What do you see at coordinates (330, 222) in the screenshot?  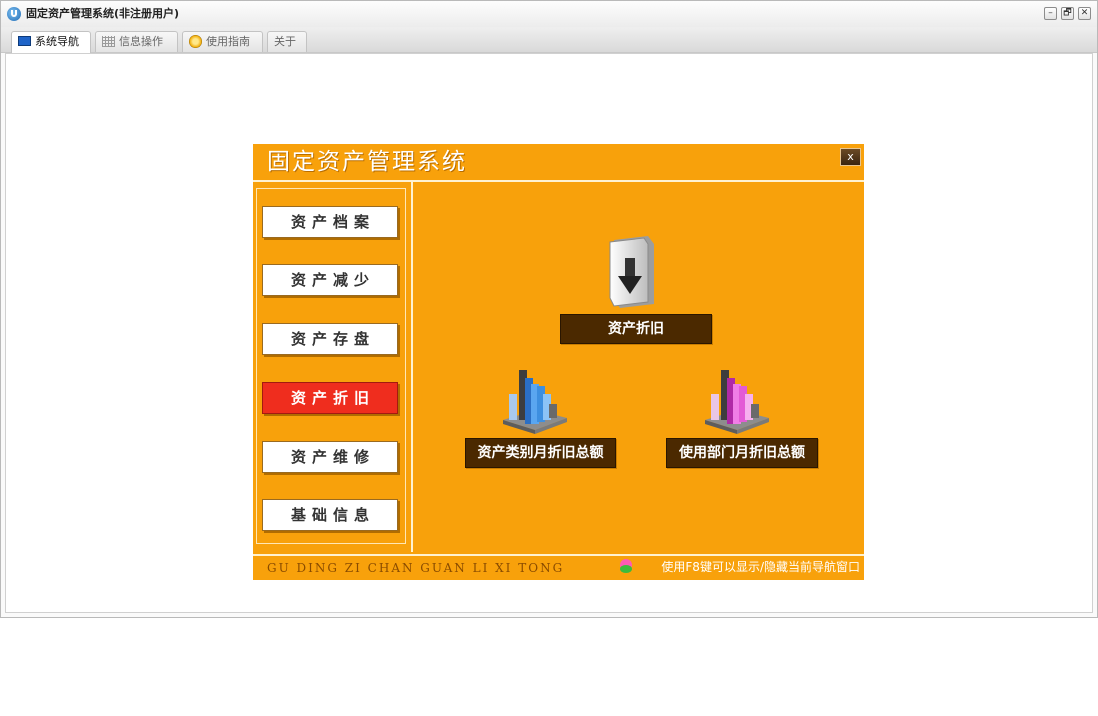 I see `nav-asset-archive-button: 资产档案` at bounding box center [330, 222].